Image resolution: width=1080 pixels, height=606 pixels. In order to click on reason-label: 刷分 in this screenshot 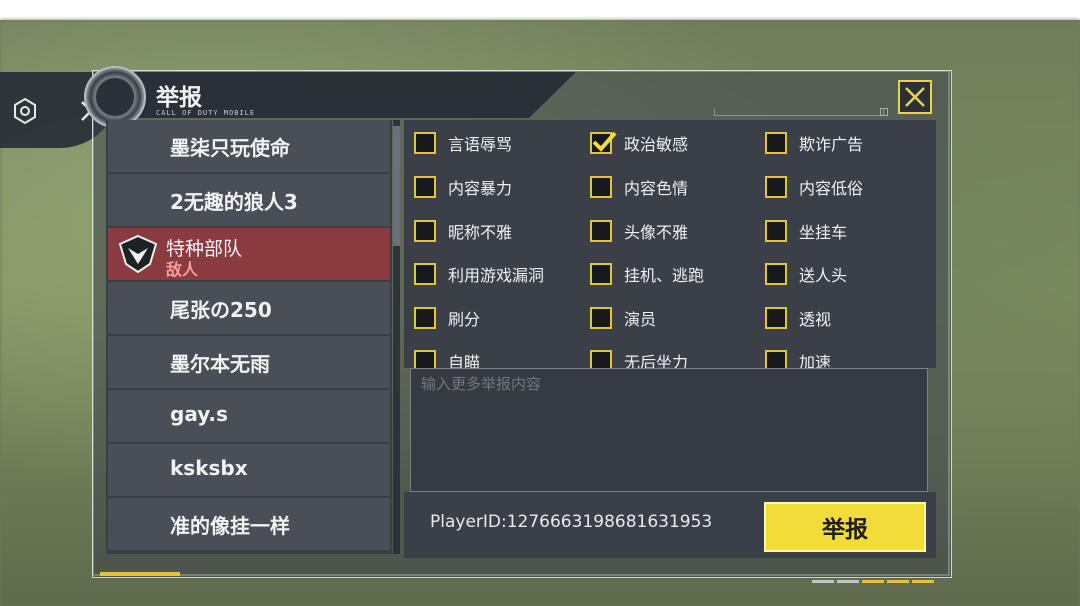, I will do `click(464, 319)`.